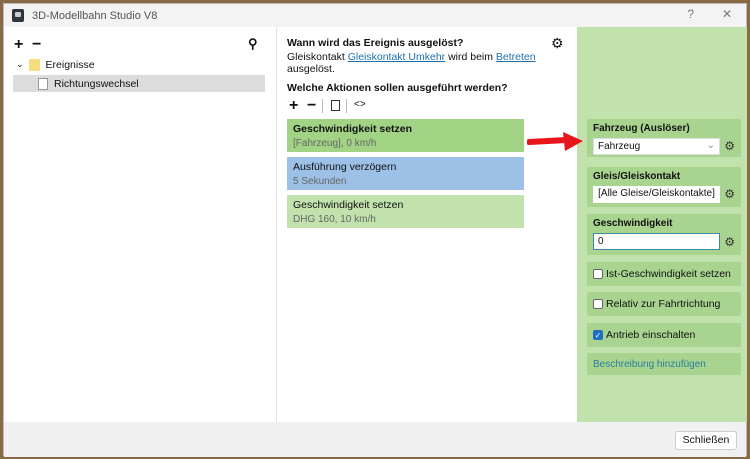 The image size is (750, 459). Describe the element at coordinates (34, 64) in the screenshot. I see `folder-icon` at that location.